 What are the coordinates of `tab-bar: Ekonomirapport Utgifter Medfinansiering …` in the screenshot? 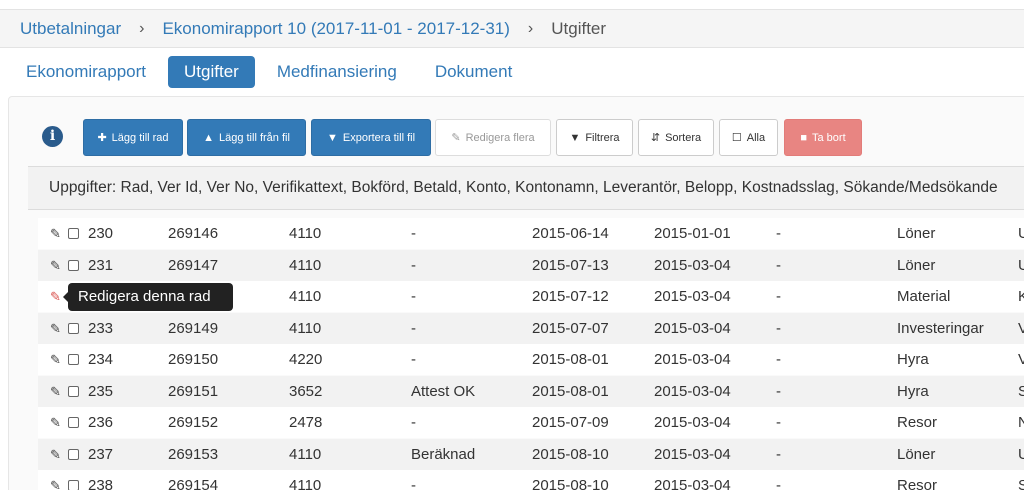 It's located at (272, 72).